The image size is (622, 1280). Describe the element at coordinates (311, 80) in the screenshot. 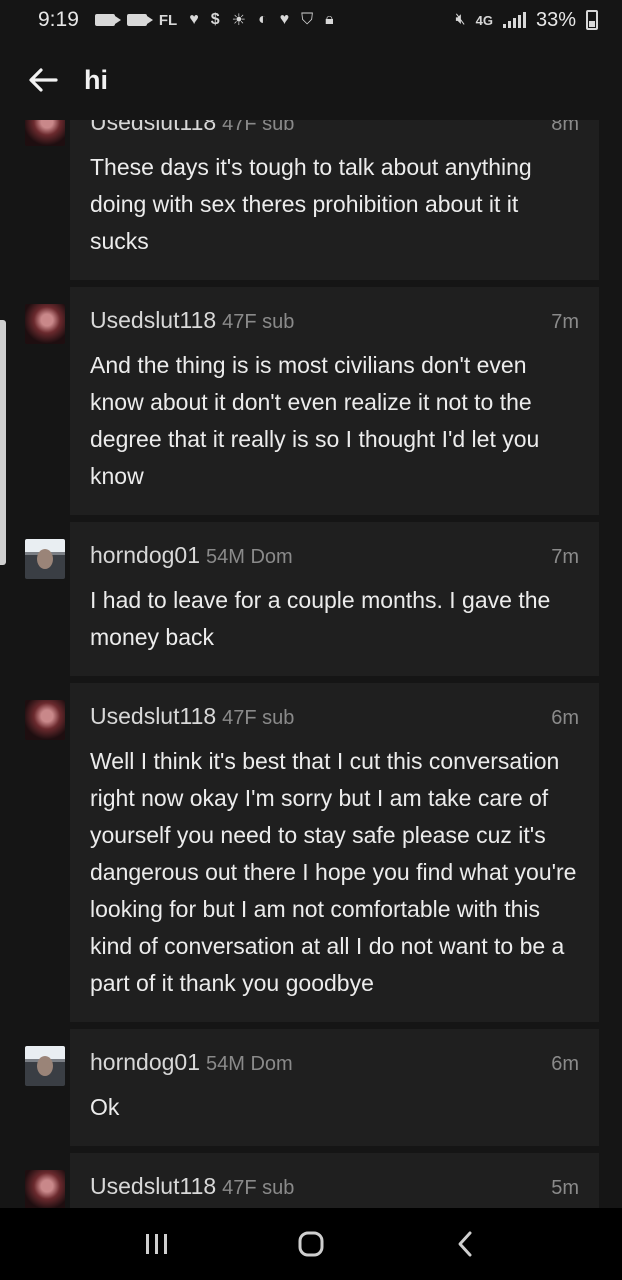

I see `app-bar: hi` at that location.